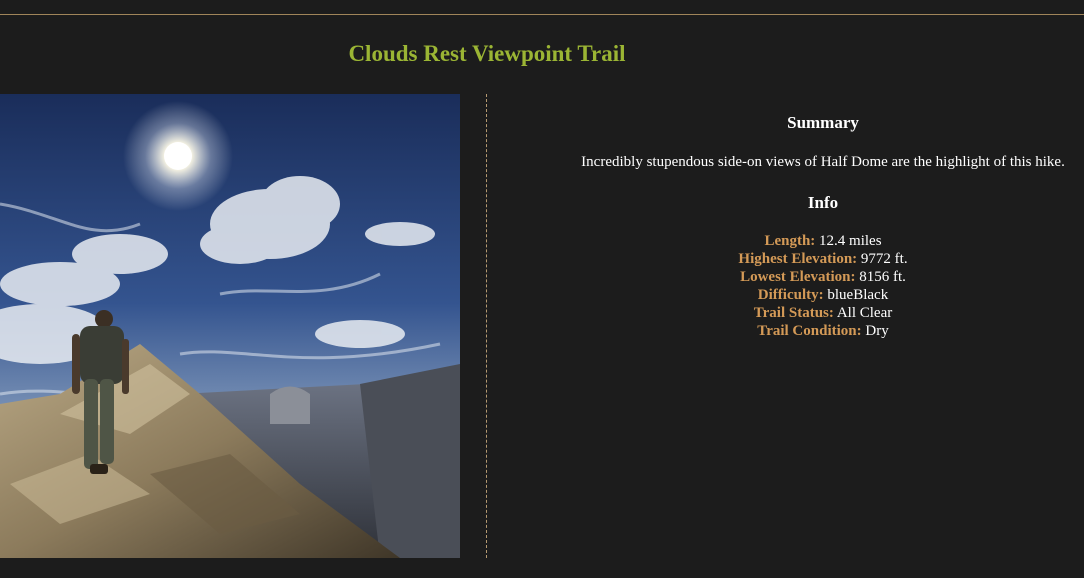 The image size is (1084, 578). I want to click on vertical-divider, so click(486, 326).